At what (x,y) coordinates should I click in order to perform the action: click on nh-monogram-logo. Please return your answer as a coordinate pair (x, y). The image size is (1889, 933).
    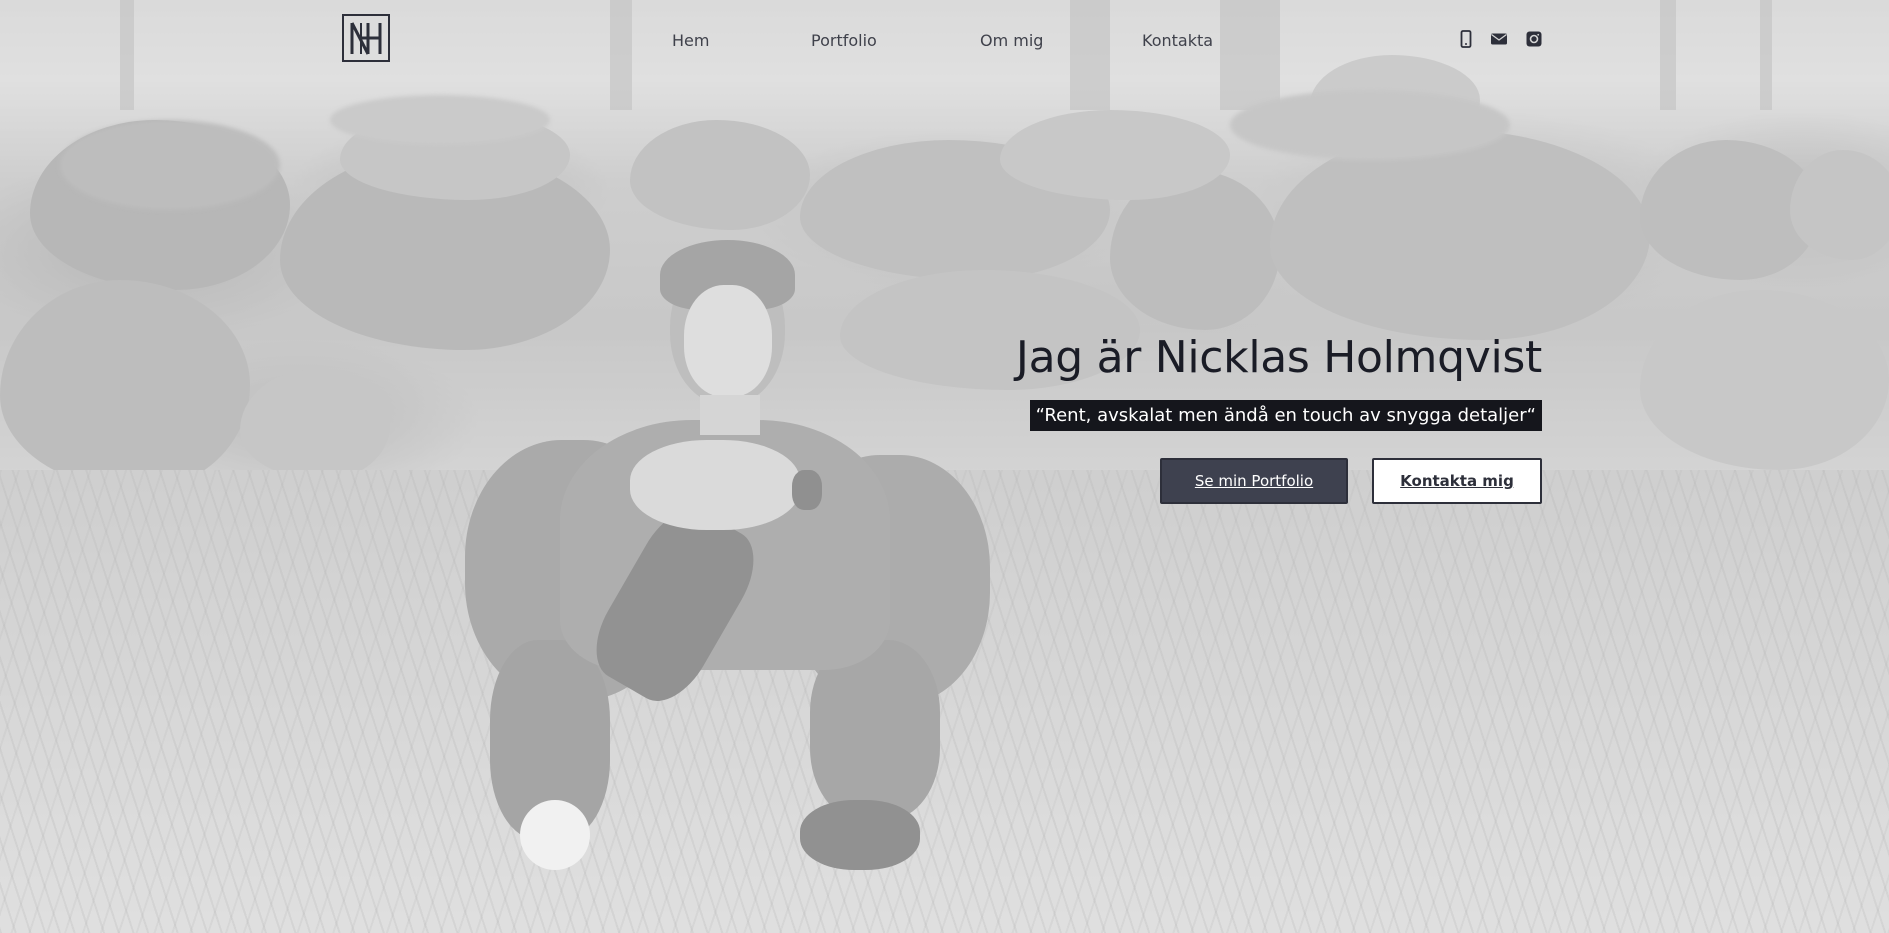
    Looking at the image, I should click on (366, 38).